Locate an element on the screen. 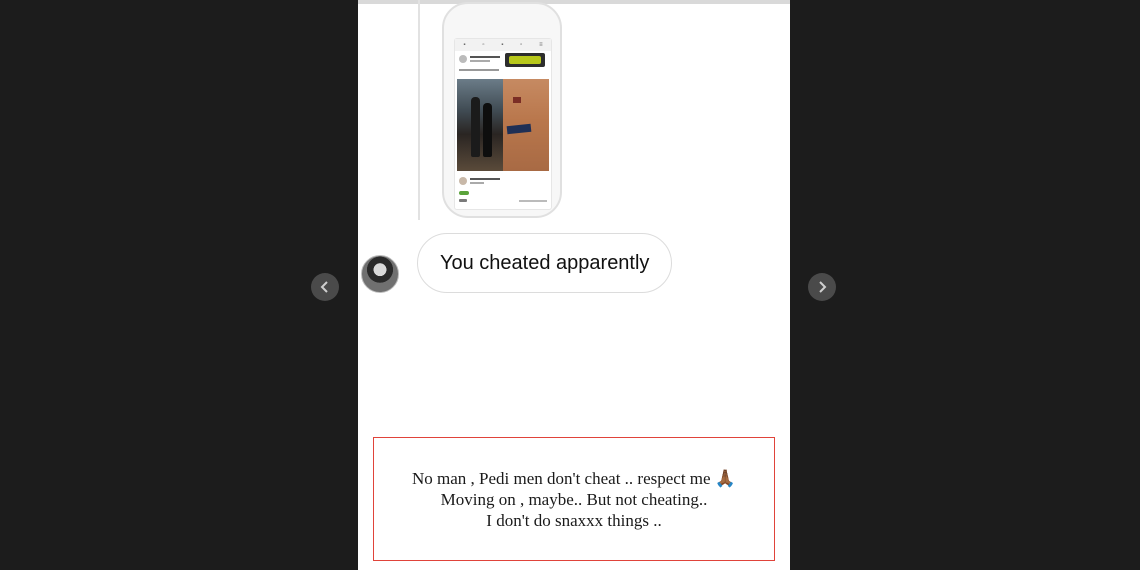 The image size is (1140, 570). shared-post-commenter-meta is located at coordinates (477, 183).